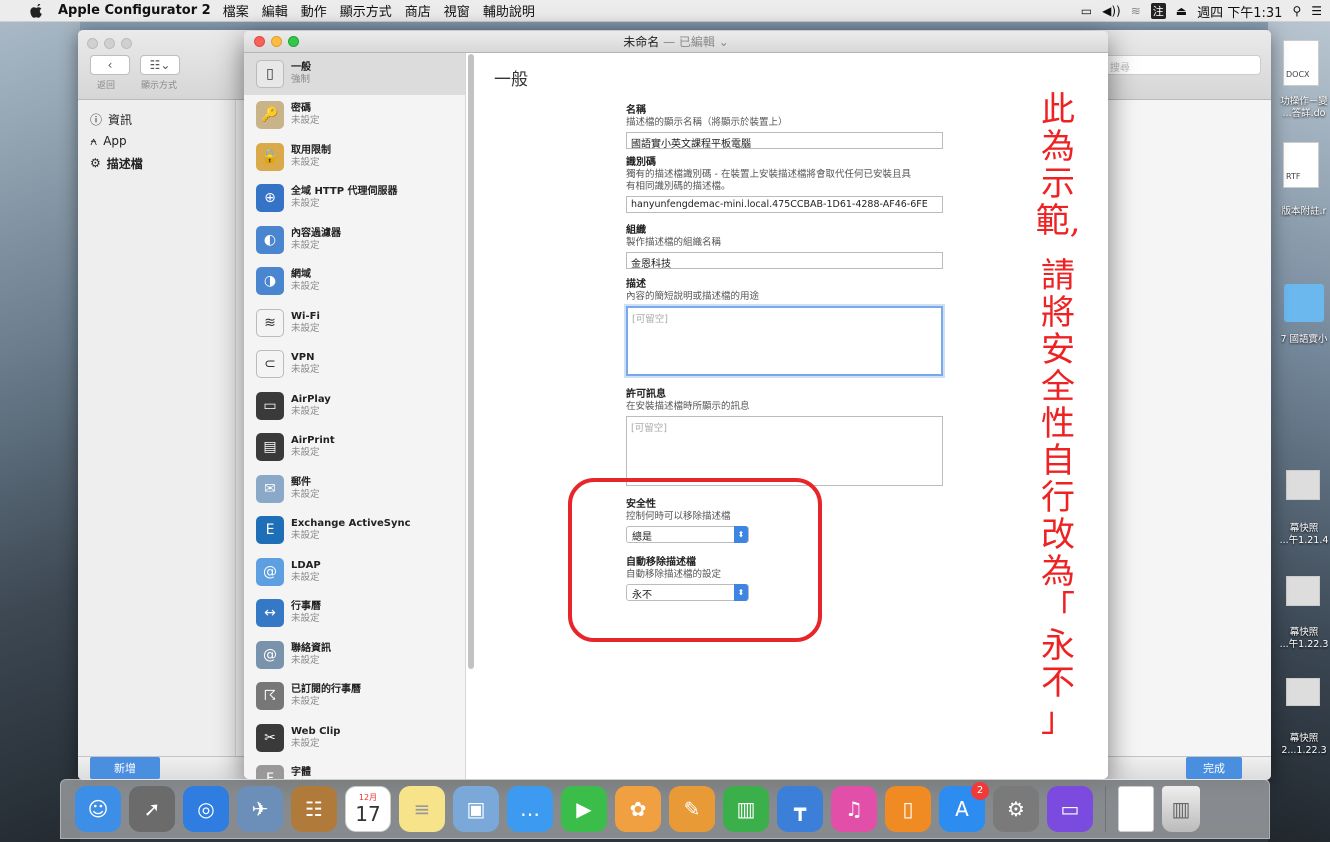 Image resolution: width=1330 pixels, height=842 pixels. What do you see at coordinates (354, 531) in the screenshot?
I see `payload-item: E Exchange ActiveSync 未設定` at bounding box center [354, 531].